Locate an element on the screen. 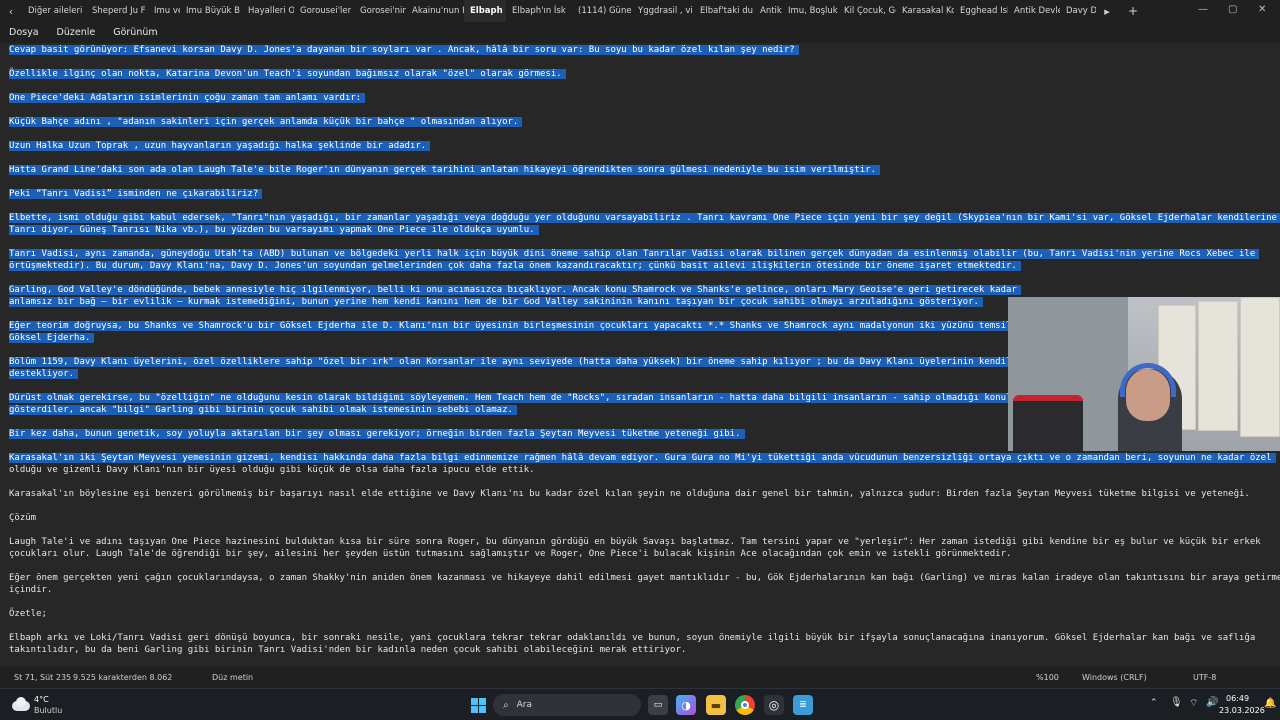 The height and width of the screenshot is (720, 1280). notification-bell-icon: 🔔 is located at coordinates (1270, 703).